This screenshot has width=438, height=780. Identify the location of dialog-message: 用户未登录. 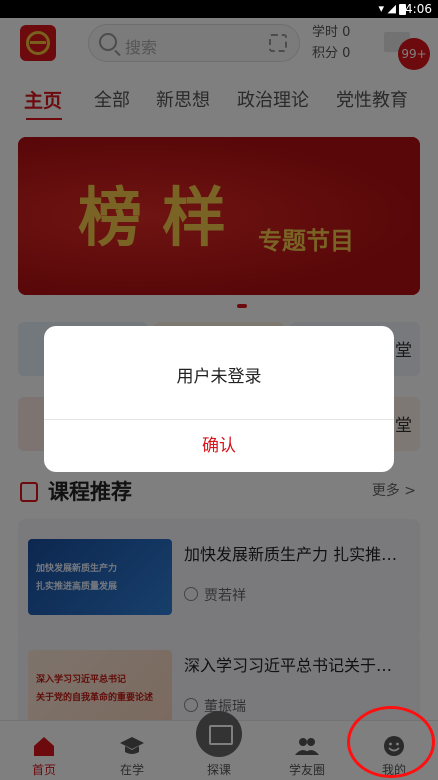
(219, 377).